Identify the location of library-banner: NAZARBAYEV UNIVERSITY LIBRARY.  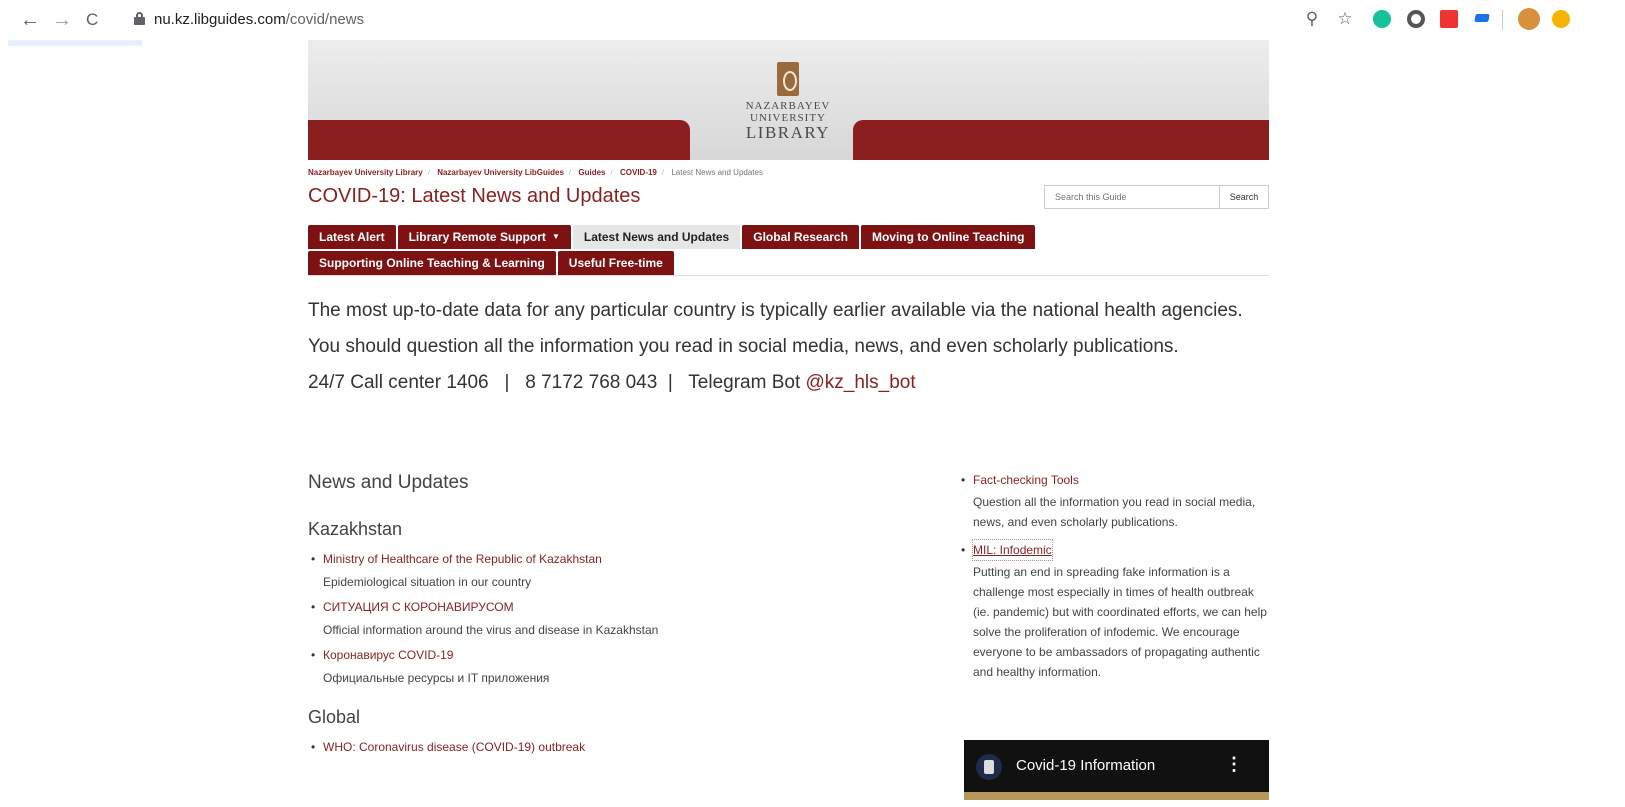
(788, 100).